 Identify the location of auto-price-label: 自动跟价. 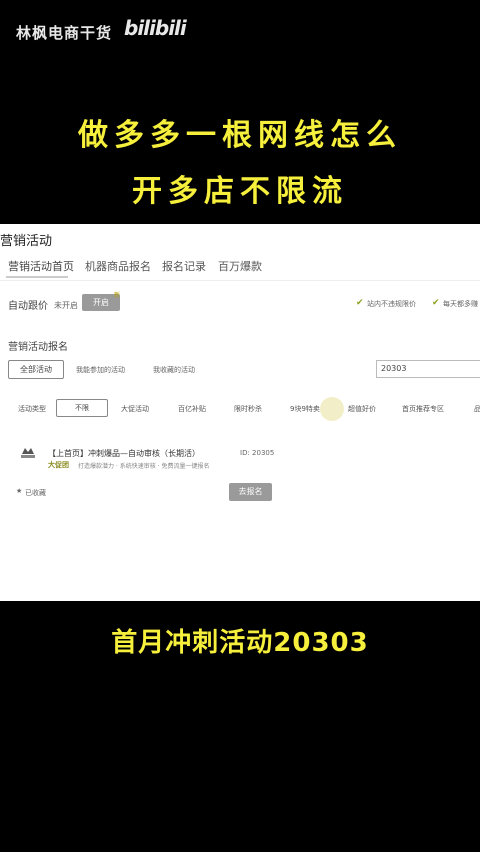
(28, 306).